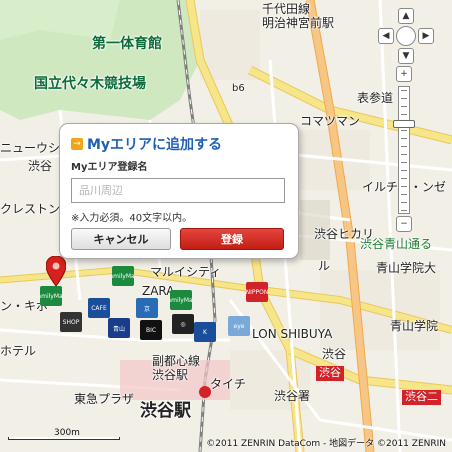 Image resolution: width=452 pixels, height=452 pixels. I want to click on arrow-up-icon: ▲, so click(406, 16).